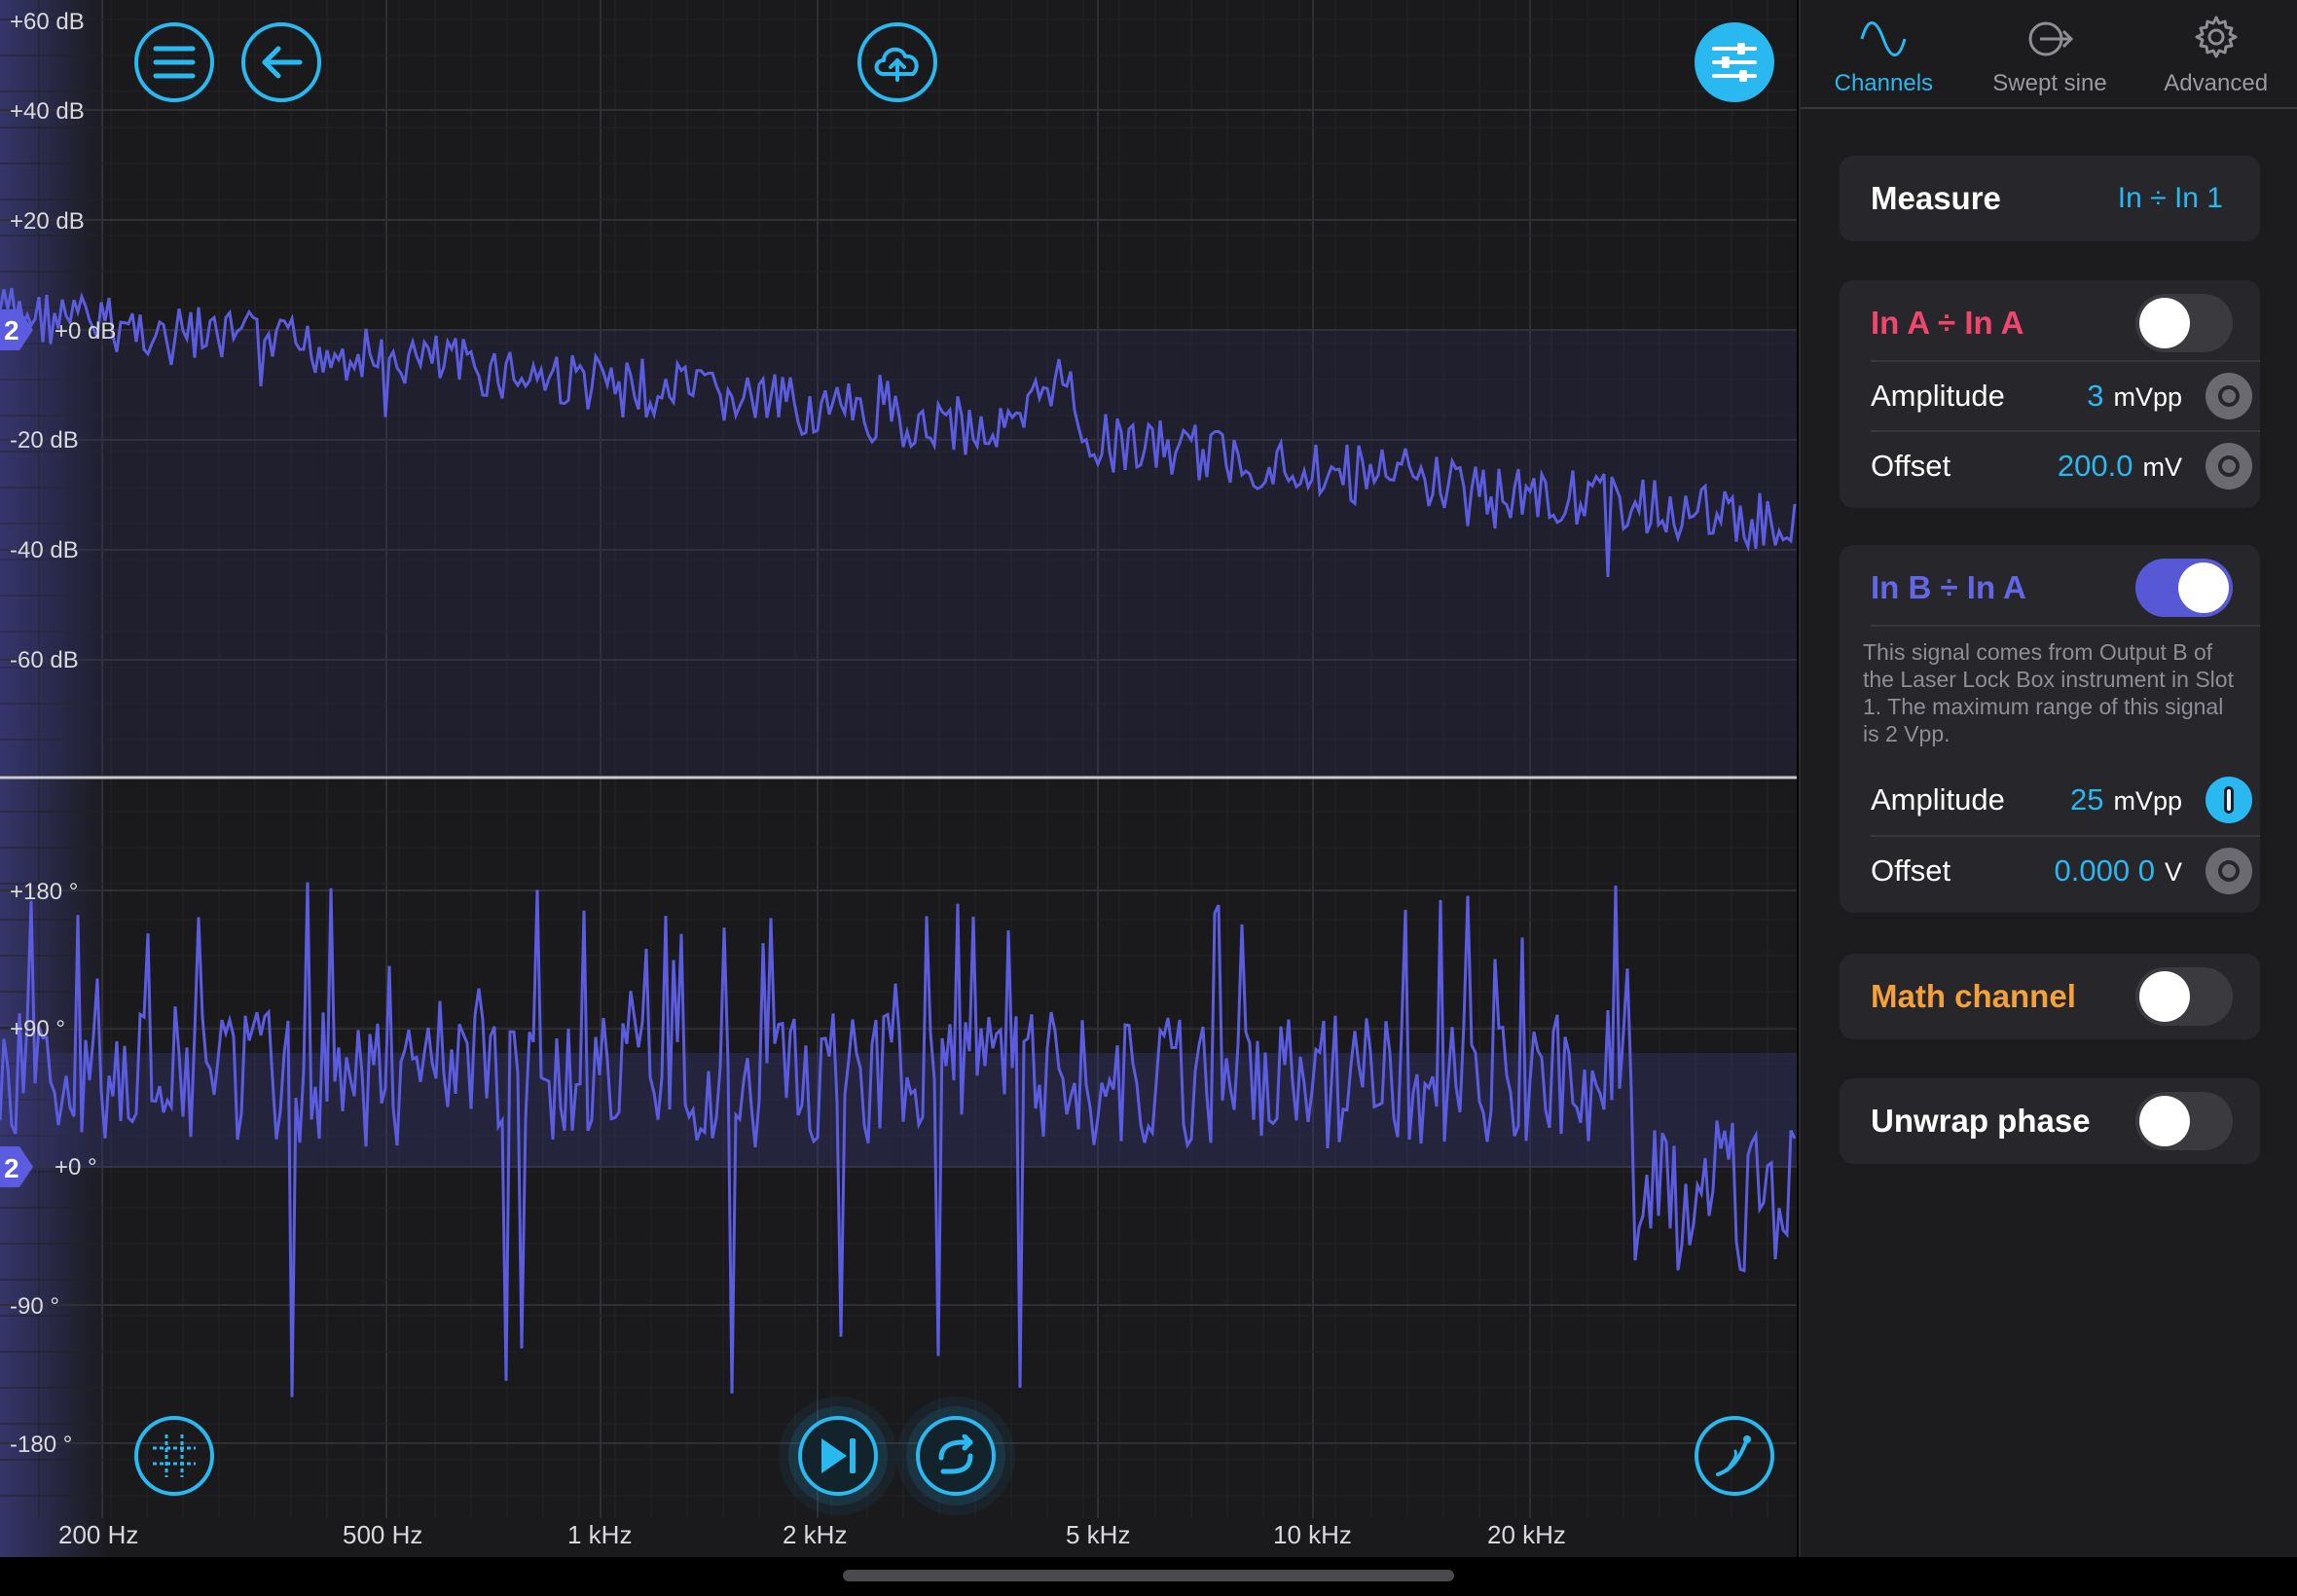 The height and width of the screenshot is (1596, 2297). What do you see at coordinates (2051, 38) in the screenshot?
I see `swept-sine-icon` at bounding box center [2051, 38].